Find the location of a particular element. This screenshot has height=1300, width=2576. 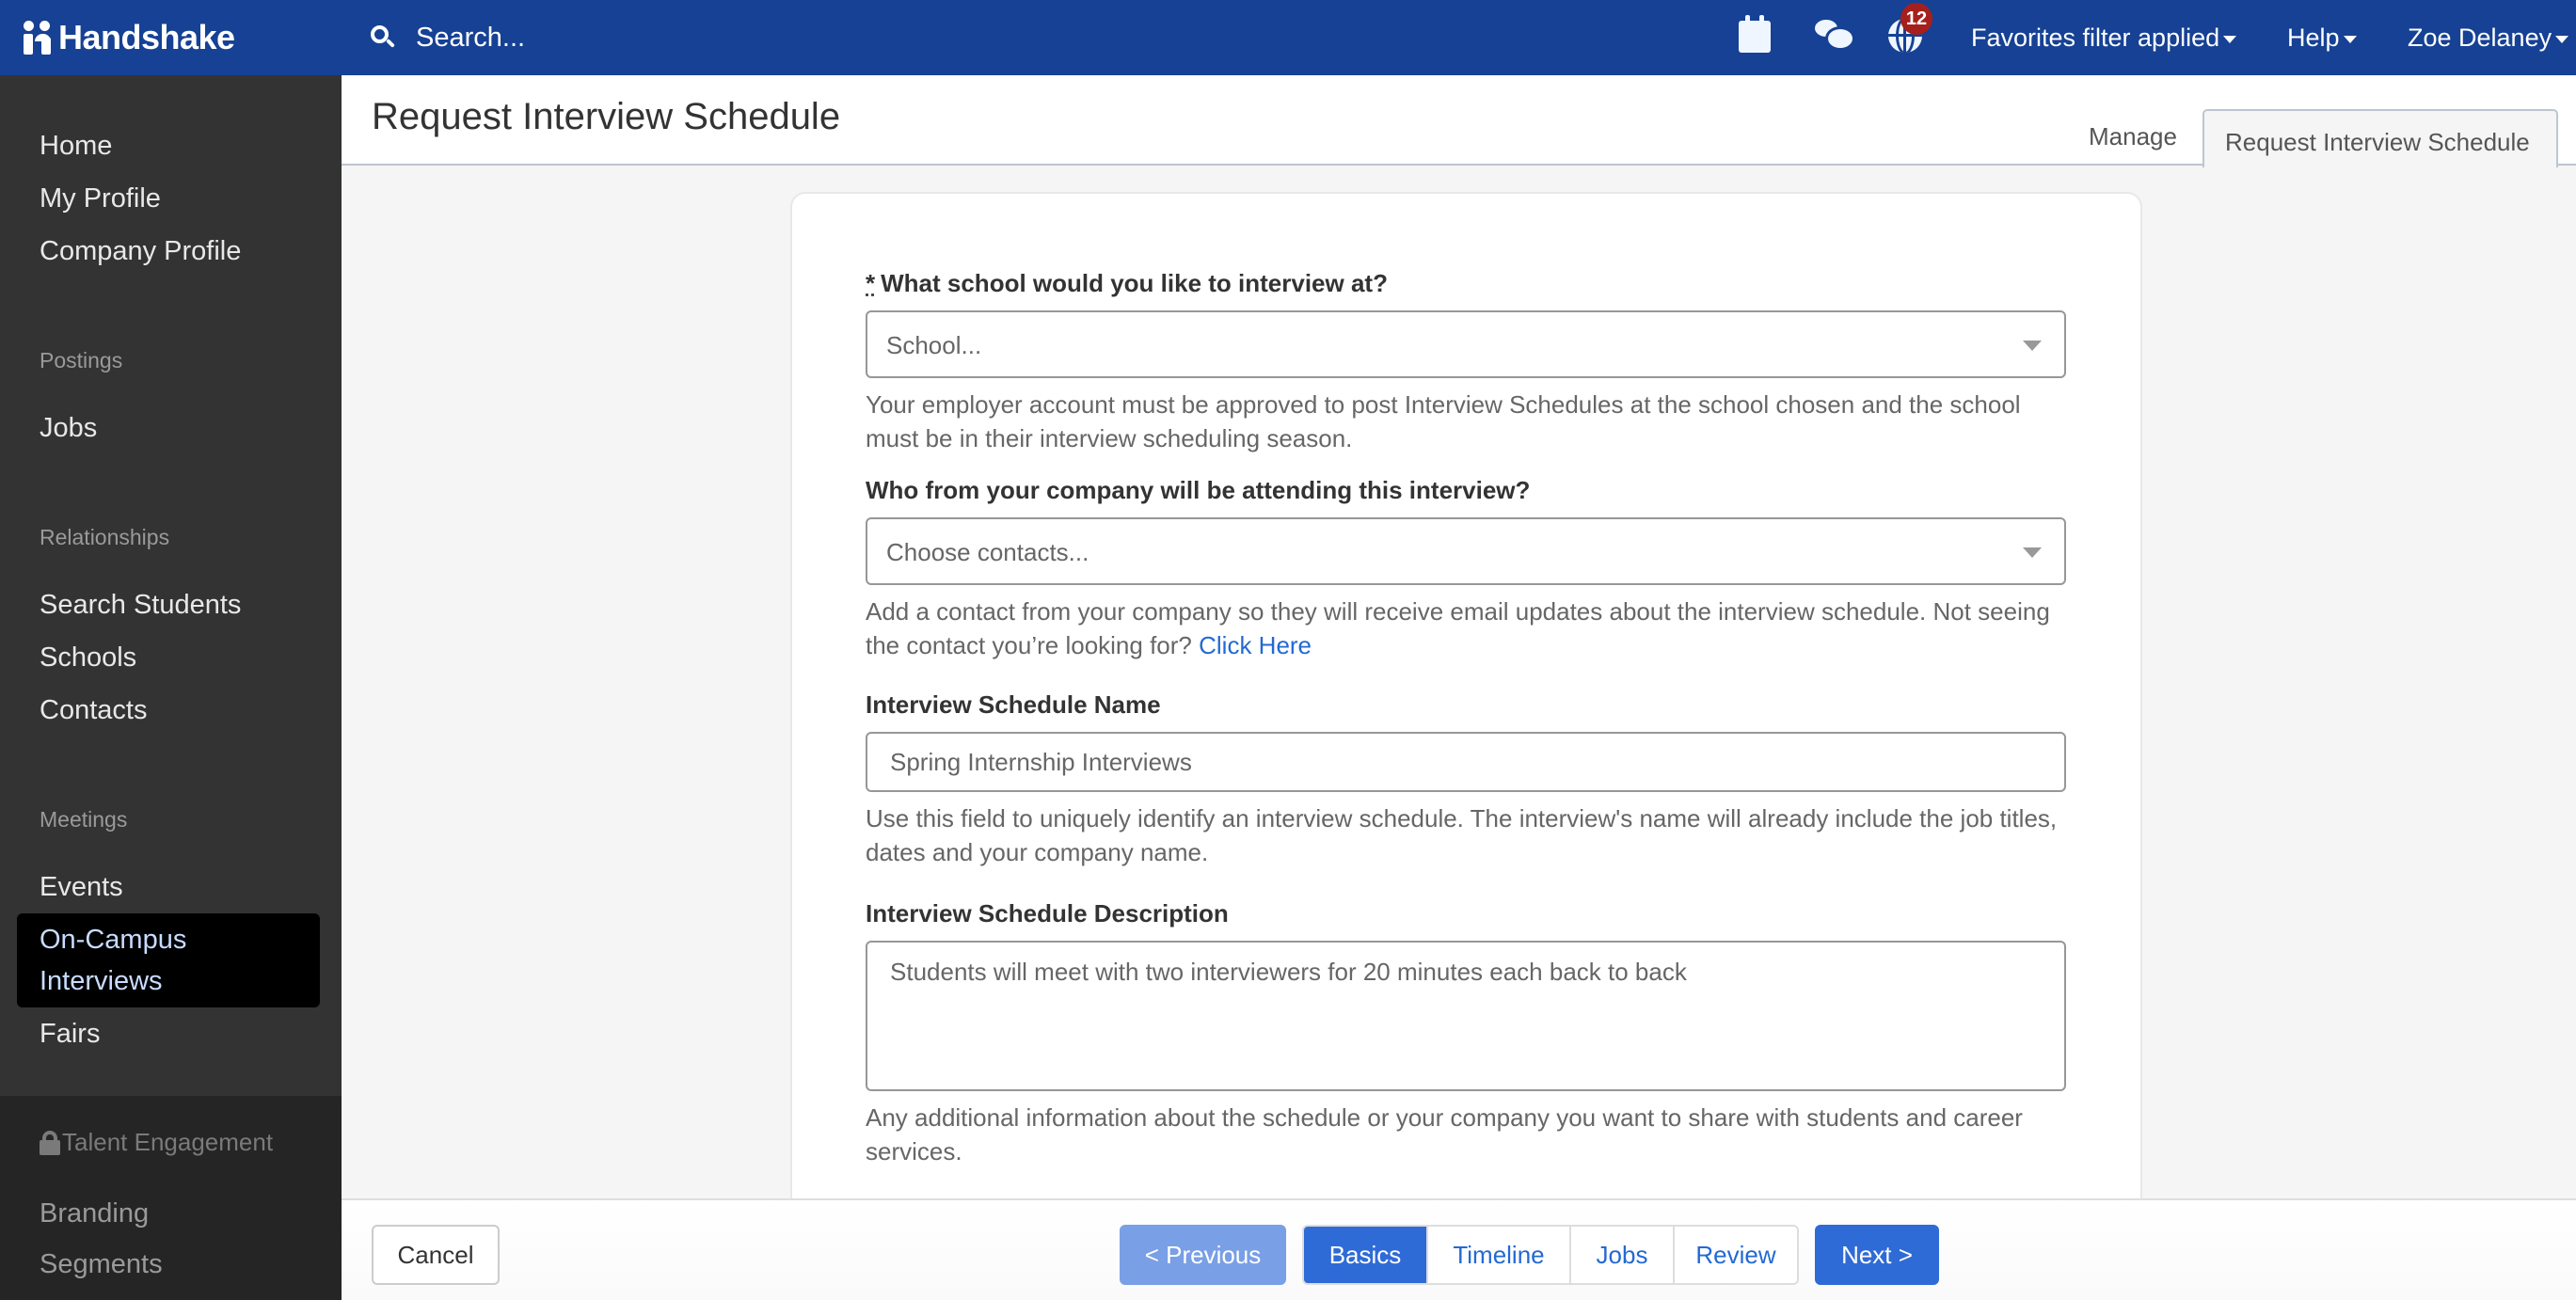

sidebar-item-label: On-Campus Interviews is located at coordinates (114, 960).